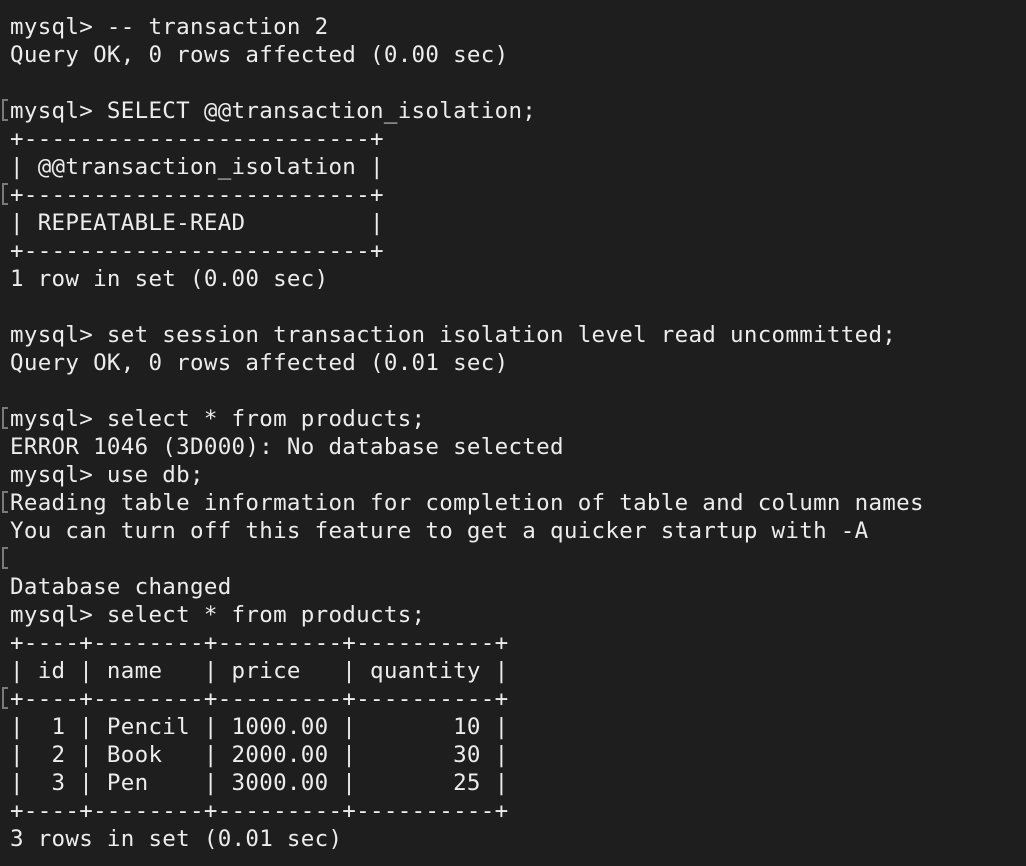 The height and width of the screenshot is (866, 1026). What do you see at coordinates (259, 755) in the screenshot?
I see `terminal-line: | 2 | Book | 2000.00 | 30 |` at bounding box center [259, 755].